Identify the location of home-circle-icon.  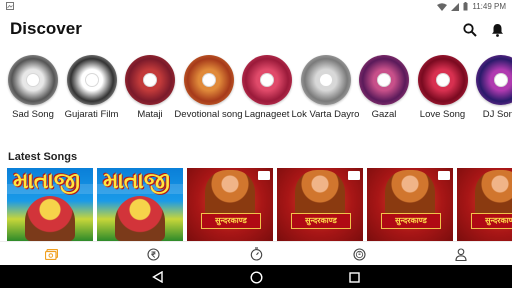
(256, 277).